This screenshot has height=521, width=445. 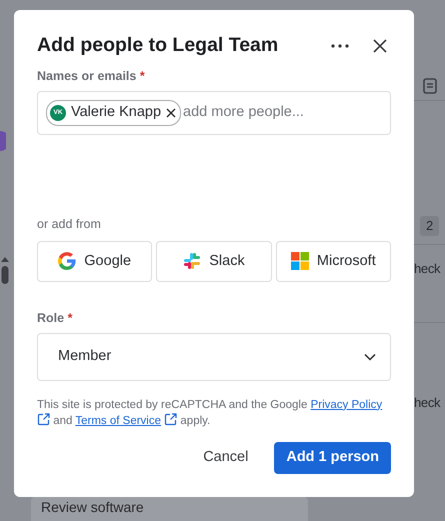 What do you see at coordinates (430, 86) in the screenshot?
I see `list-icon` at bounding box center [430, 86].